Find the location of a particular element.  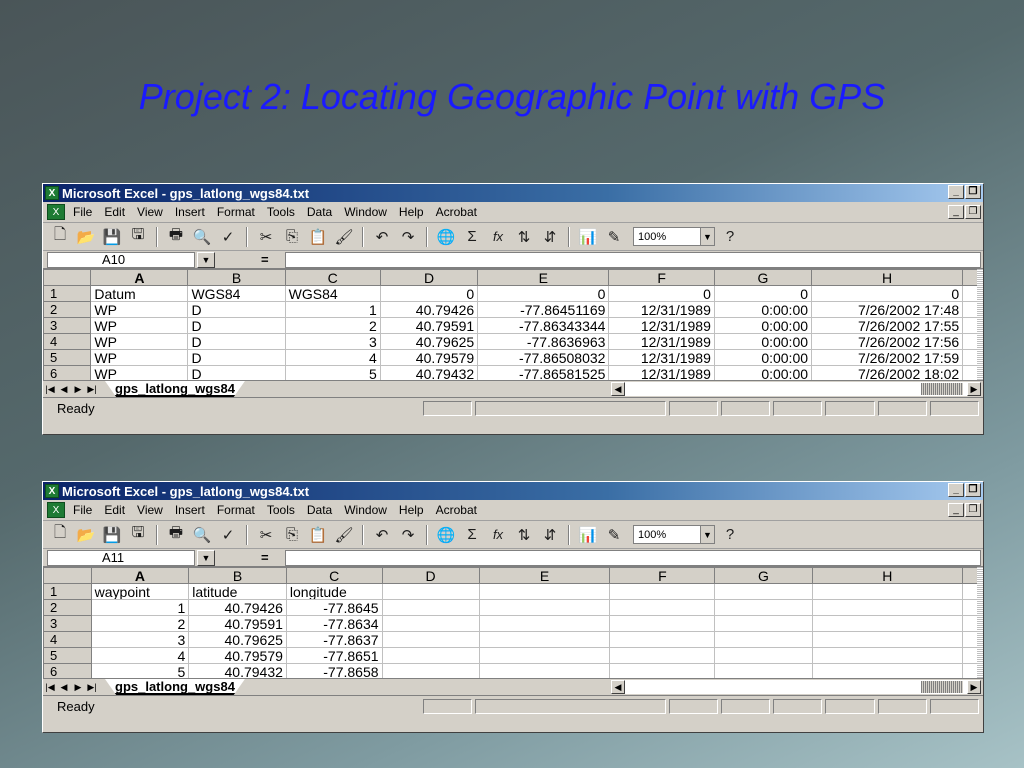

cell: 3 is located at coordinates (332, 341).